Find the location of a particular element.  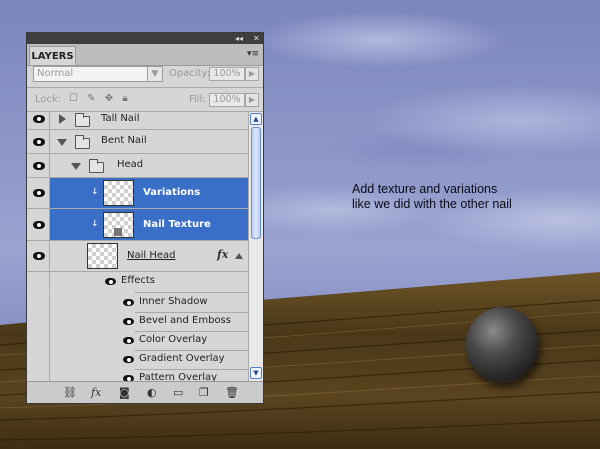

blend-mode-select: Normal is located at coordinates (96, 74).